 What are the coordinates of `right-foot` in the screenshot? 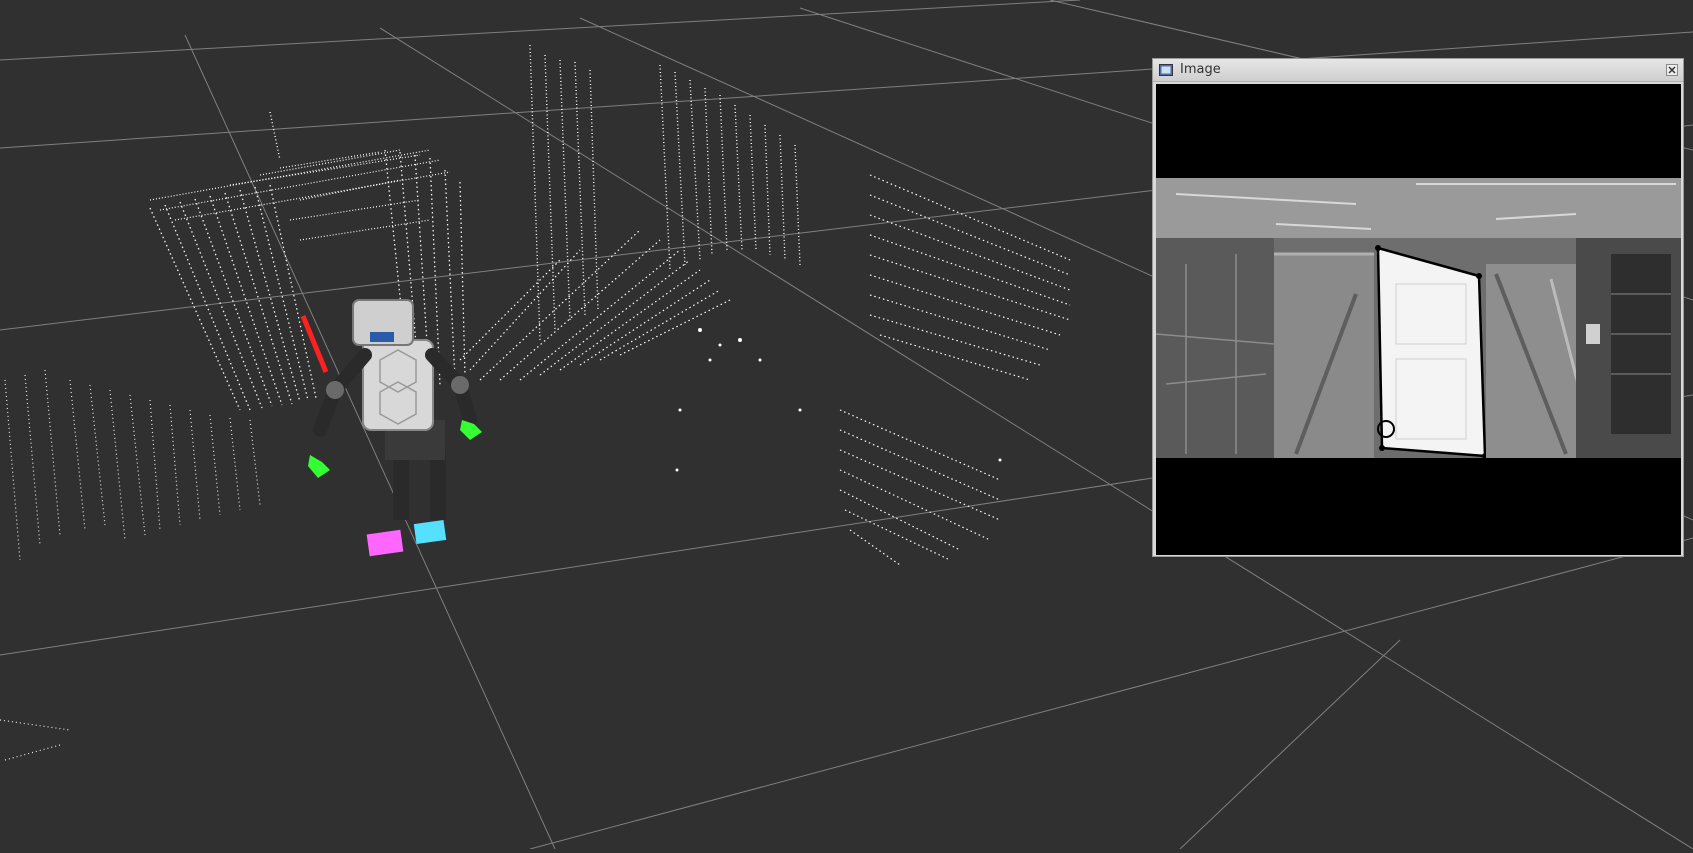 It's located at (430, 532).